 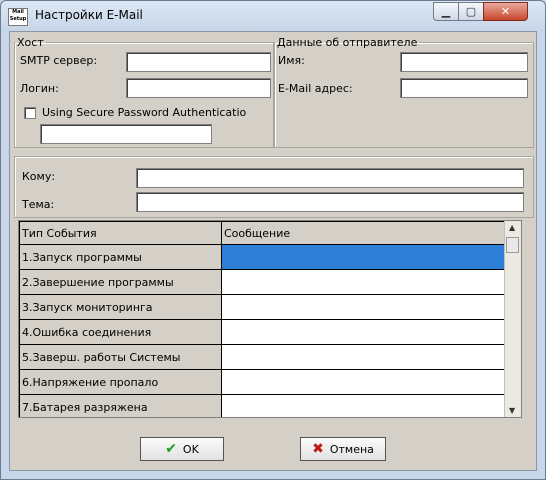 I want to click on sender-email-label: E-Mail адрес:, so click(x=315, y=88).